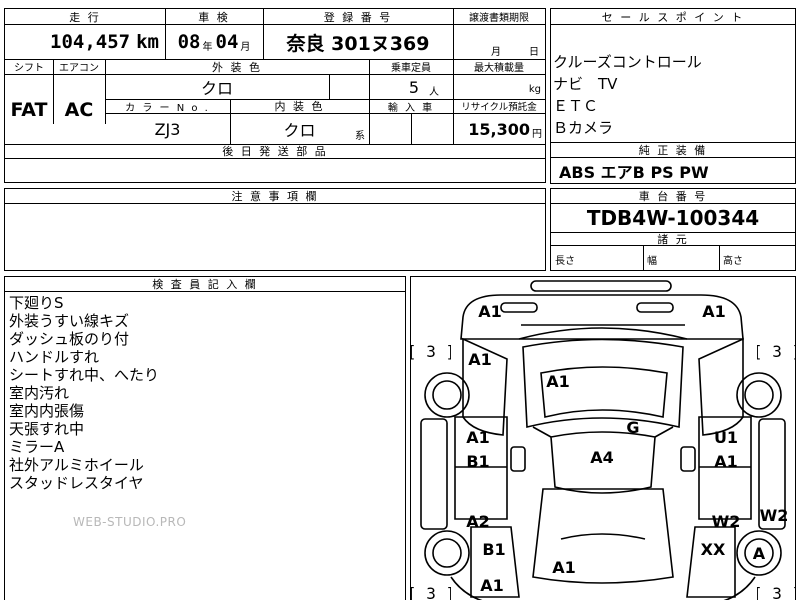  What do you see at coordinates (214, 17) in the screenshot?
I see `inspection-label: 車 検` at bounding box center [214, 17].